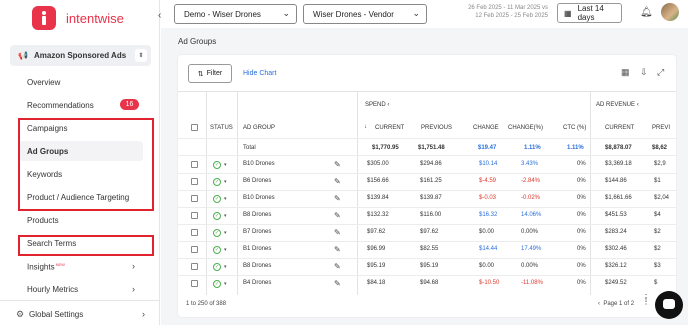  What do you see at coordinates (657, 215) in the screenshot?
I see `cell-rev-previous: $4` at bounding box center [657, 215].